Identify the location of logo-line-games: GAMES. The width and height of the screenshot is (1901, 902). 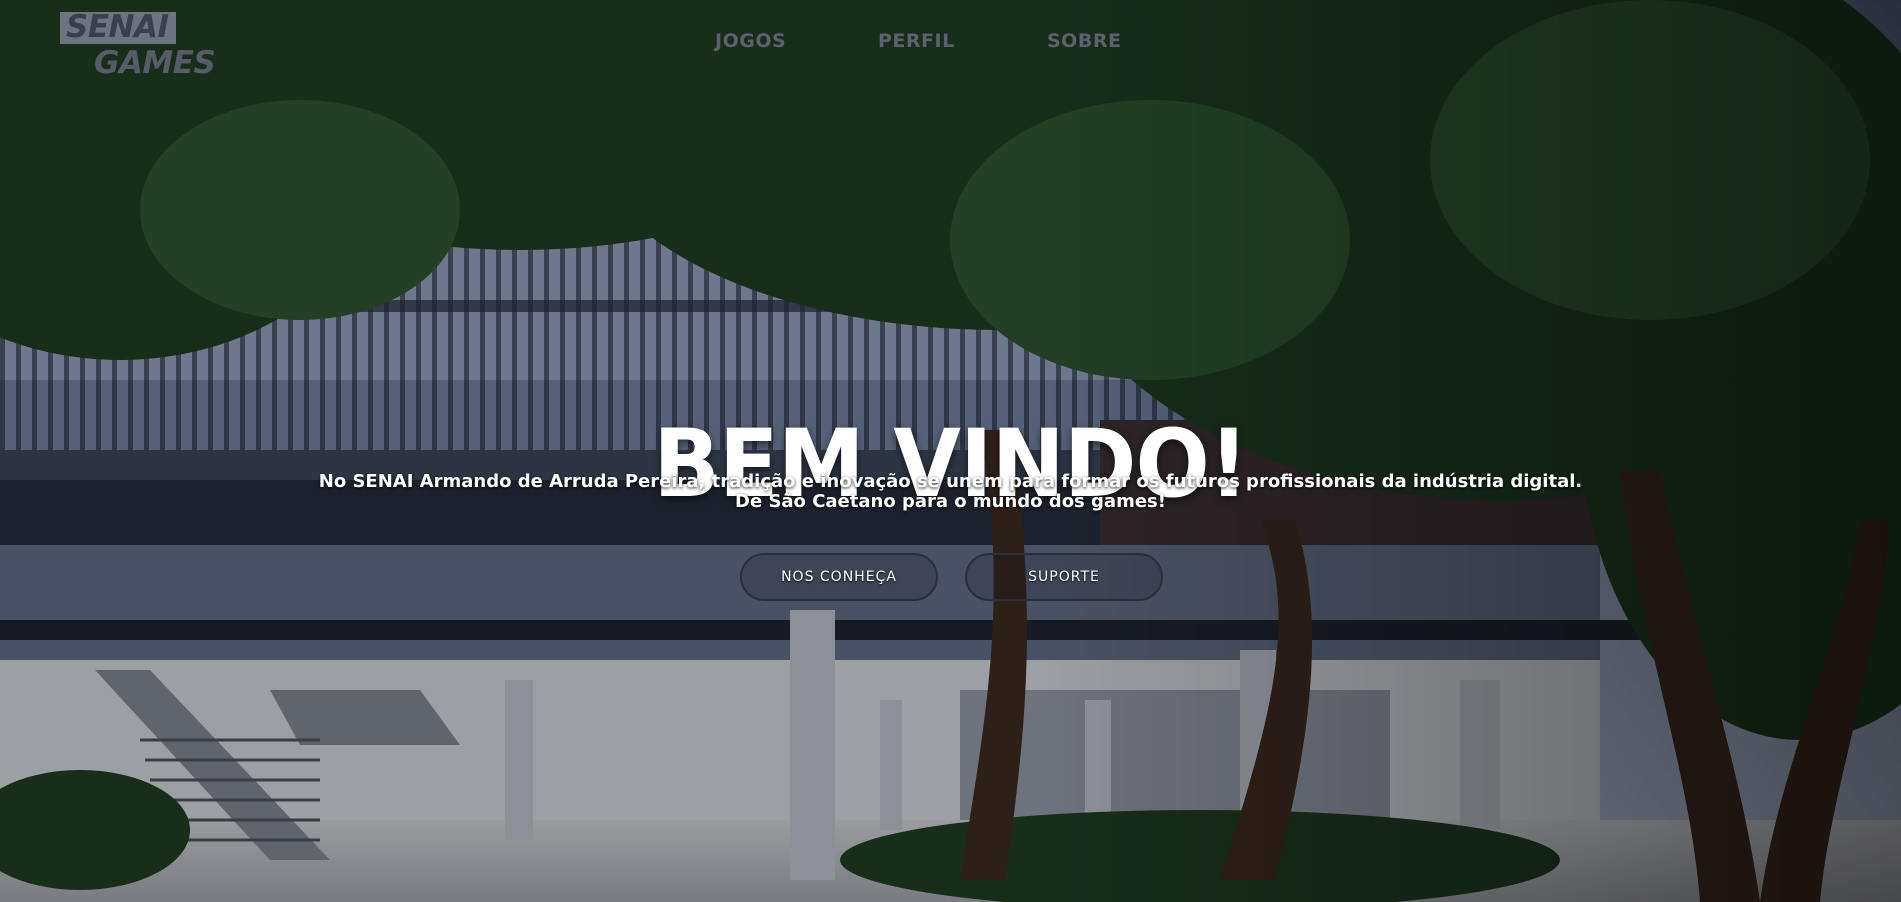
(155, 63).